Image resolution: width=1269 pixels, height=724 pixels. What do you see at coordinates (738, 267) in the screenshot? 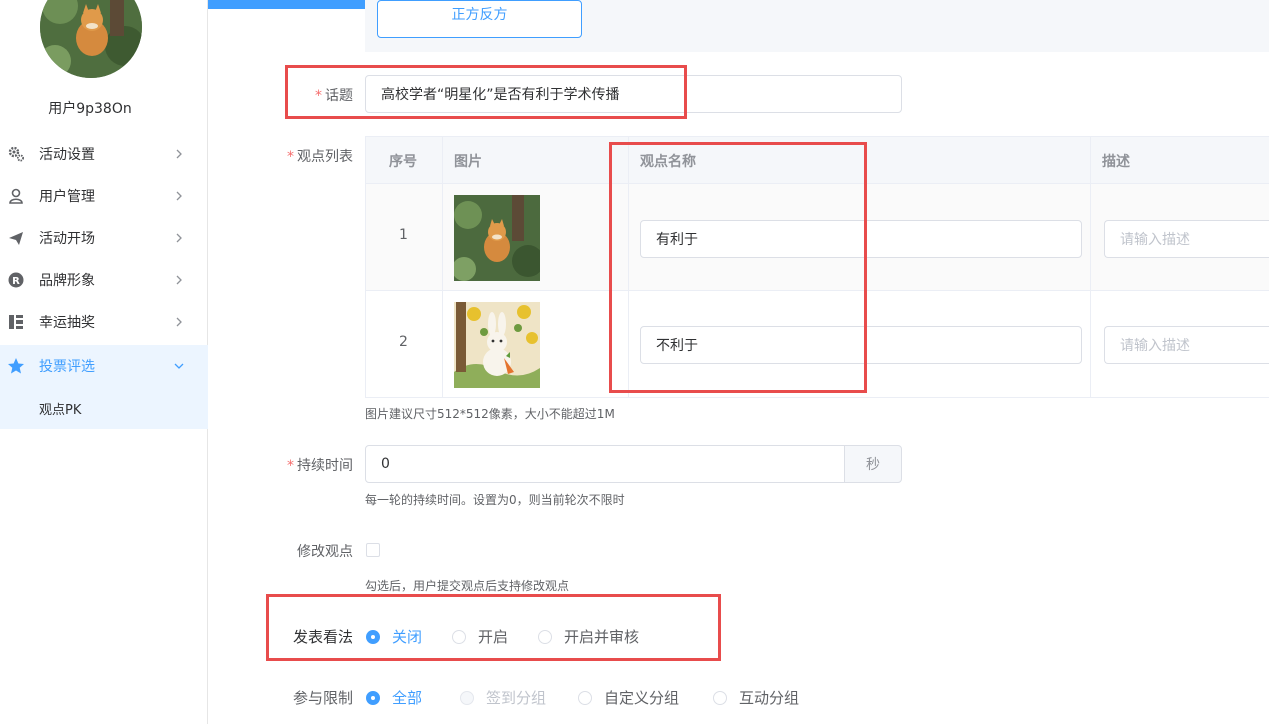
I see `highlight-box-view-names` at bounding box center [738, 267].